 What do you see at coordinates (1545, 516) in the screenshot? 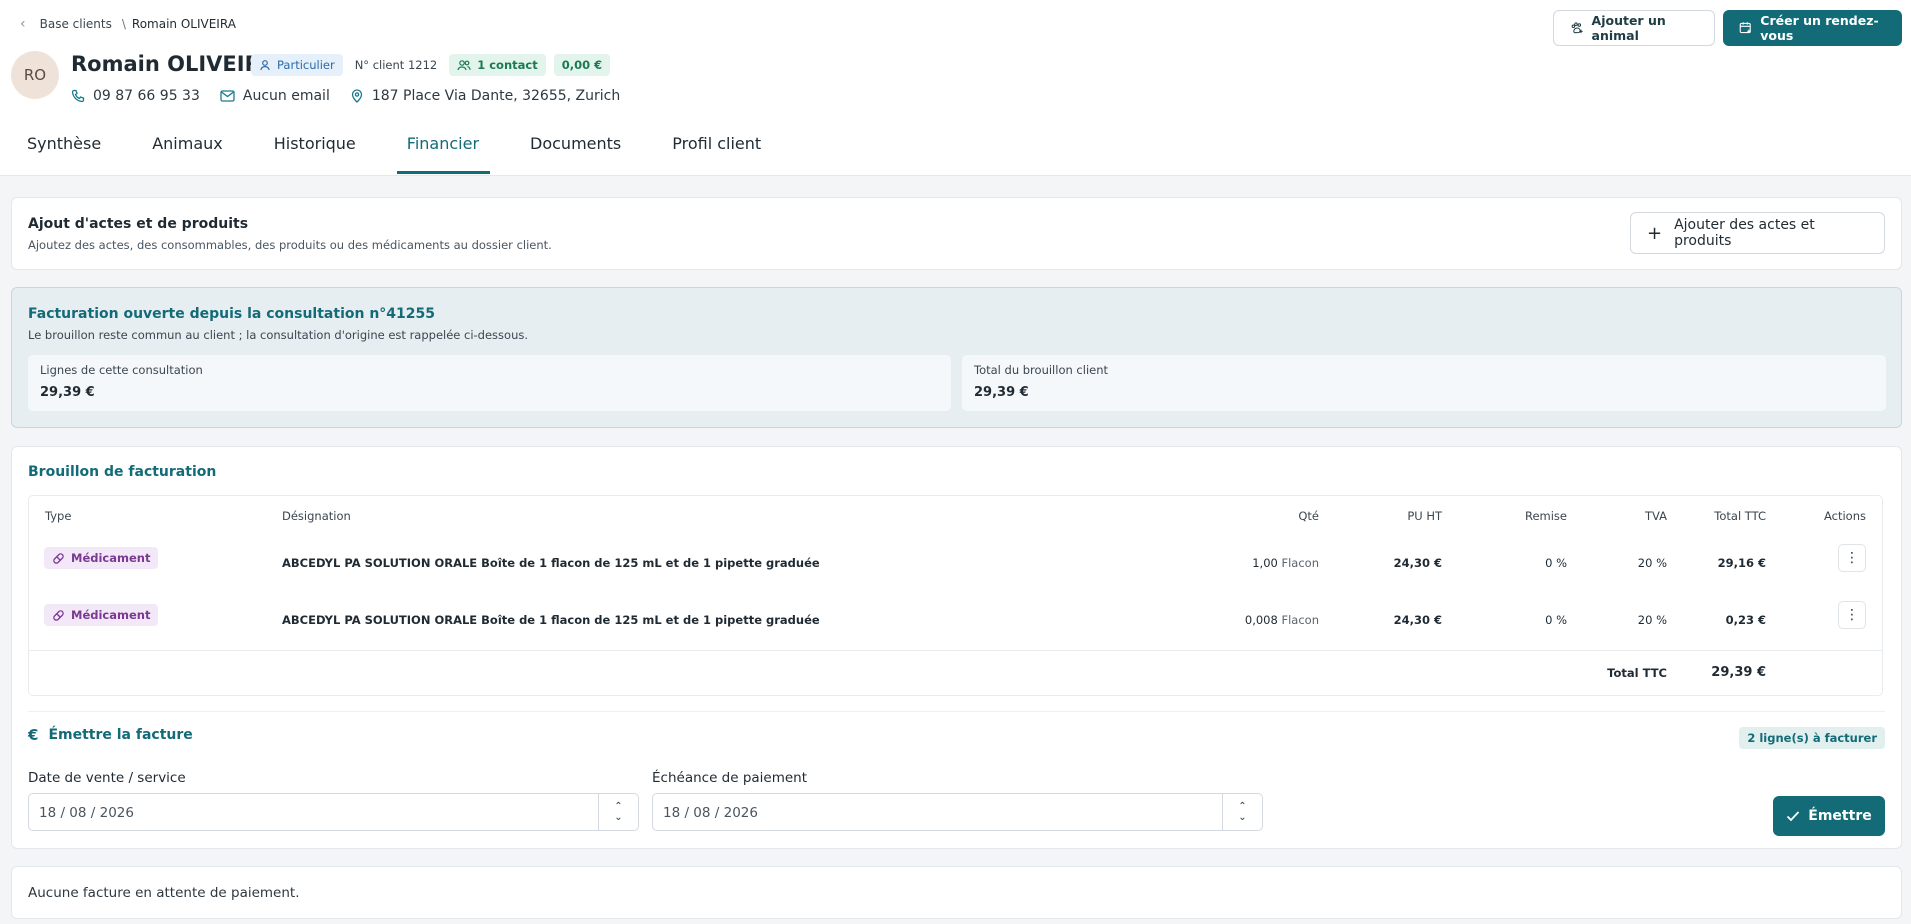
I see `column-discount: Remise` at bounding box center [1545, 516].